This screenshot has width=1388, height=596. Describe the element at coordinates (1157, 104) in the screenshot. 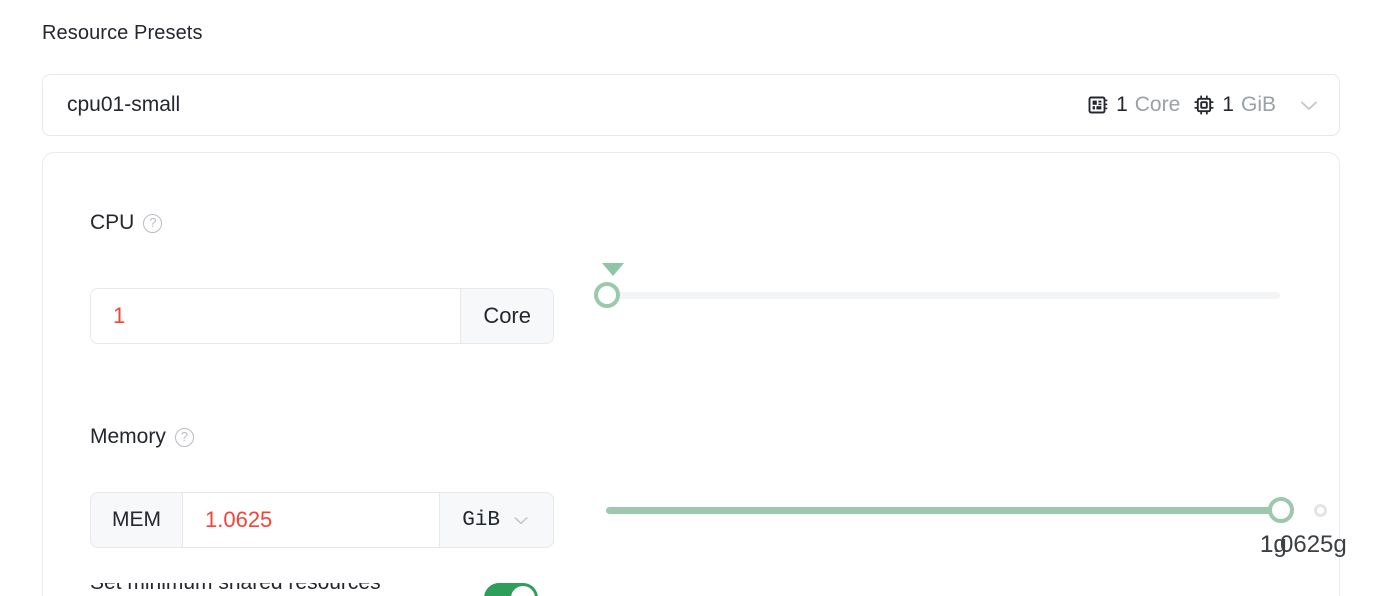

I see `preset-cpu-unit: Core` at that location.